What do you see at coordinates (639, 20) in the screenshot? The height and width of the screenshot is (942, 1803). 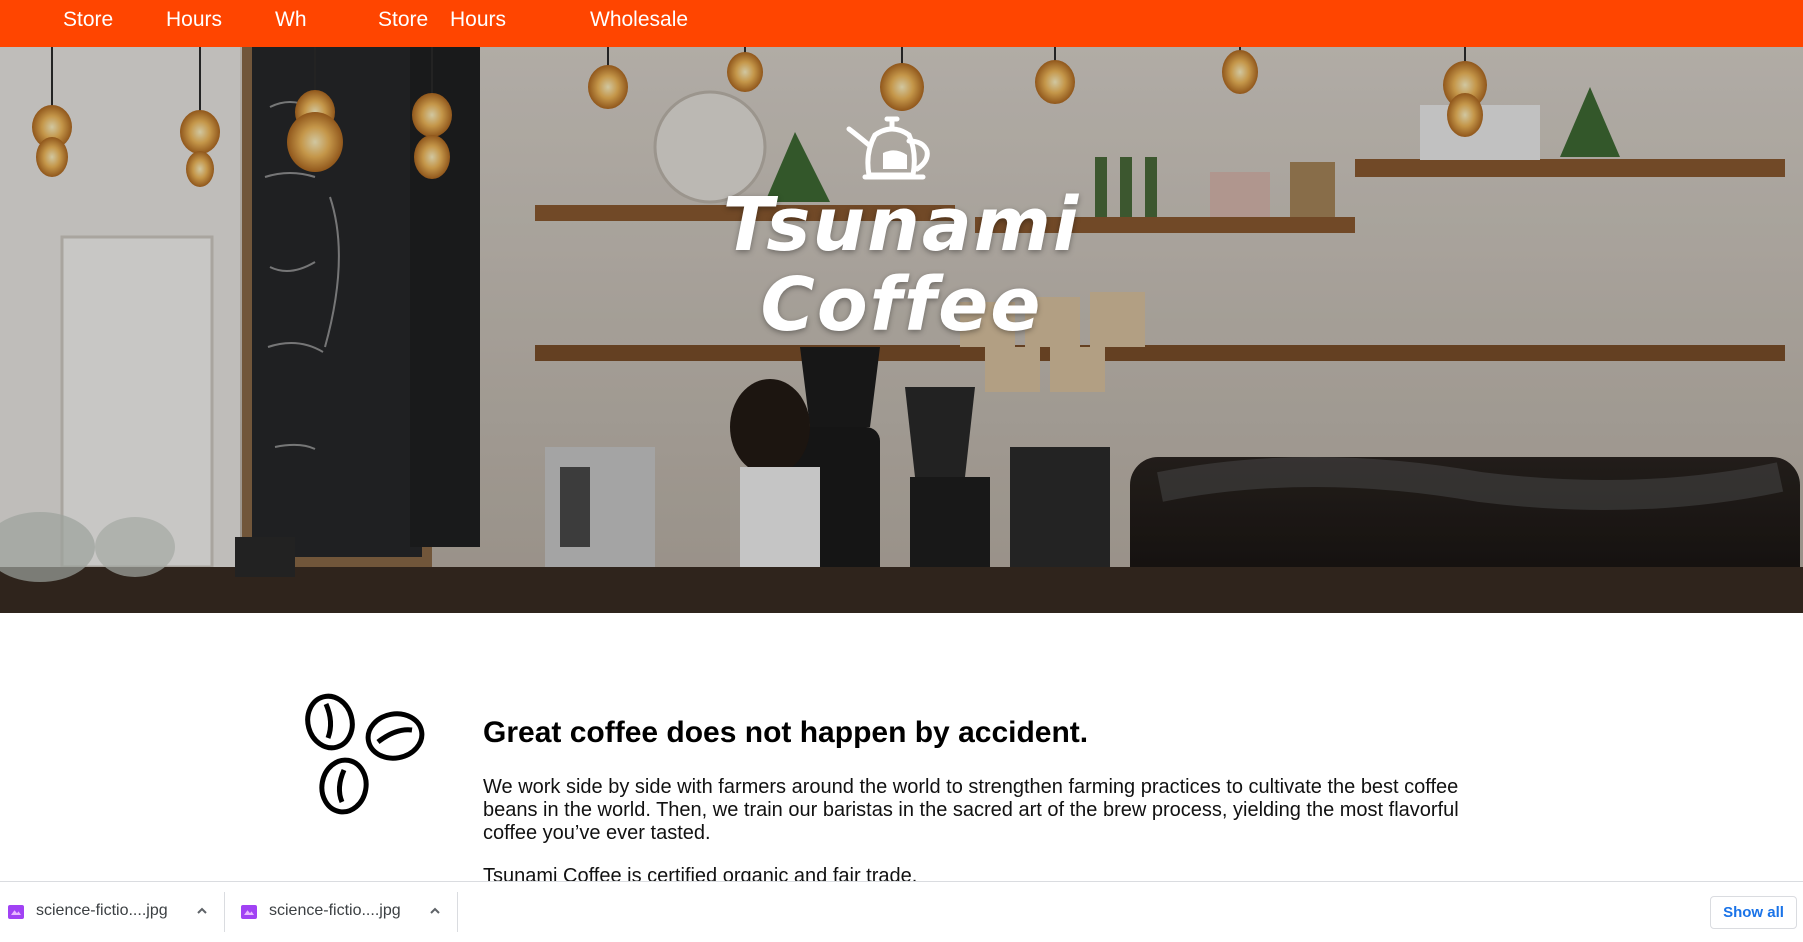 I see `nav-link-wholesale: Wholesale` at bounding box center [639, 20].